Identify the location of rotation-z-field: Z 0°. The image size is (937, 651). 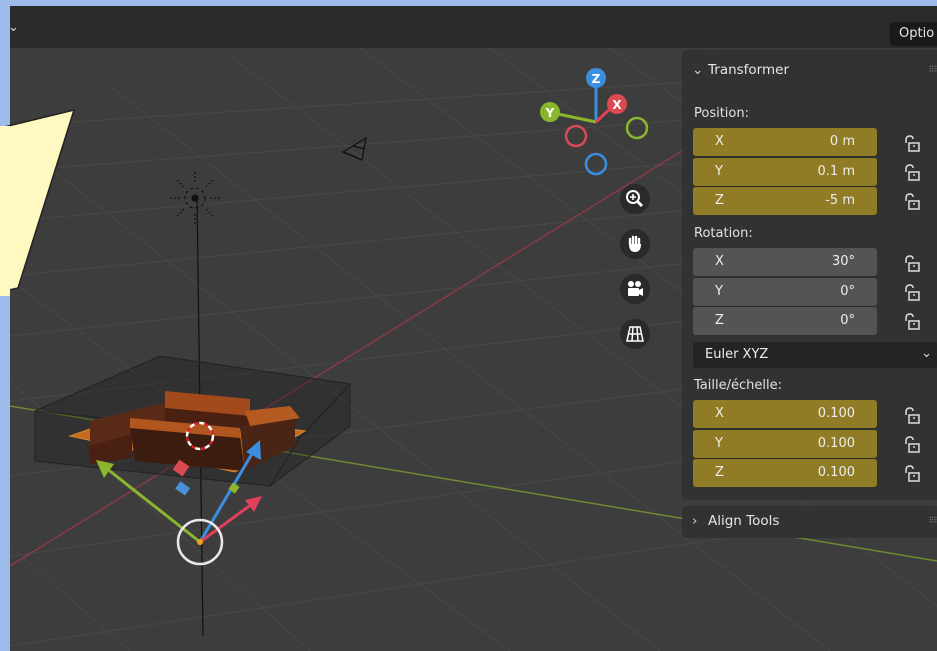
(785, 320).